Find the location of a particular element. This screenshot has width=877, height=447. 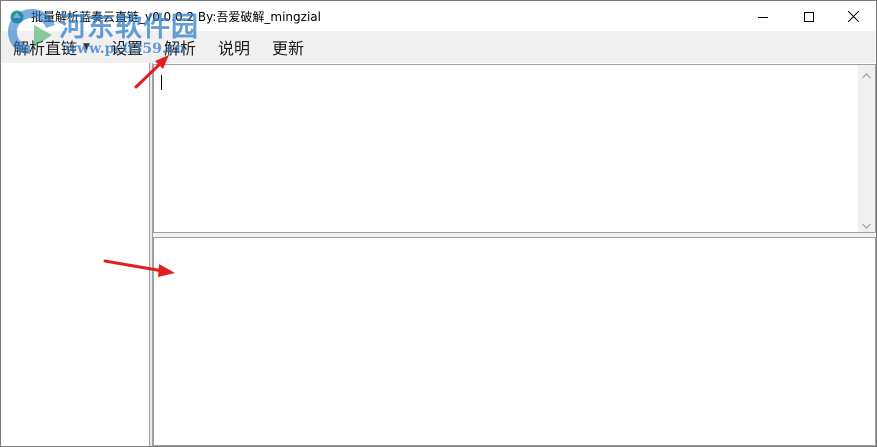

close-button is located at coordinates (853, 16).